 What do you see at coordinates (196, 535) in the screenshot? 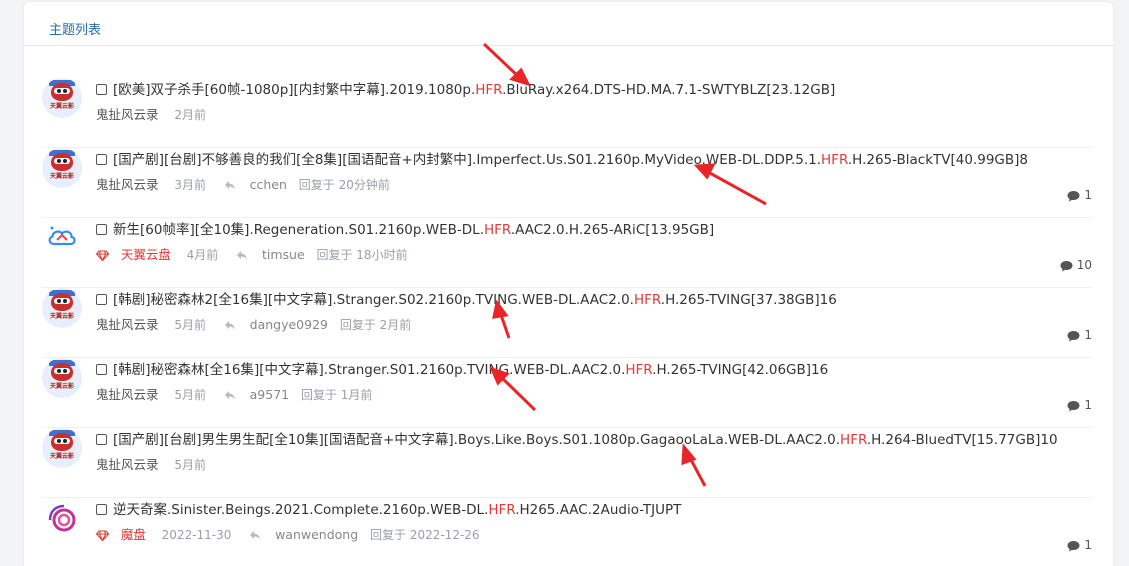
I see `post-time: 2022-11-30` at bounding box center [196, 535].